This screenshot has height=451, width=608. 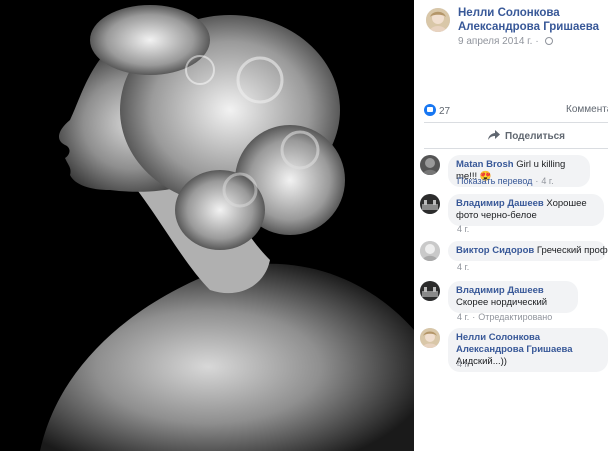 What do you see at coordinates (533, 20) in the screenshot?
I see `post-author-name: Нелли Солонкова Александрова Гришаева` at bounding box center [533, 20].